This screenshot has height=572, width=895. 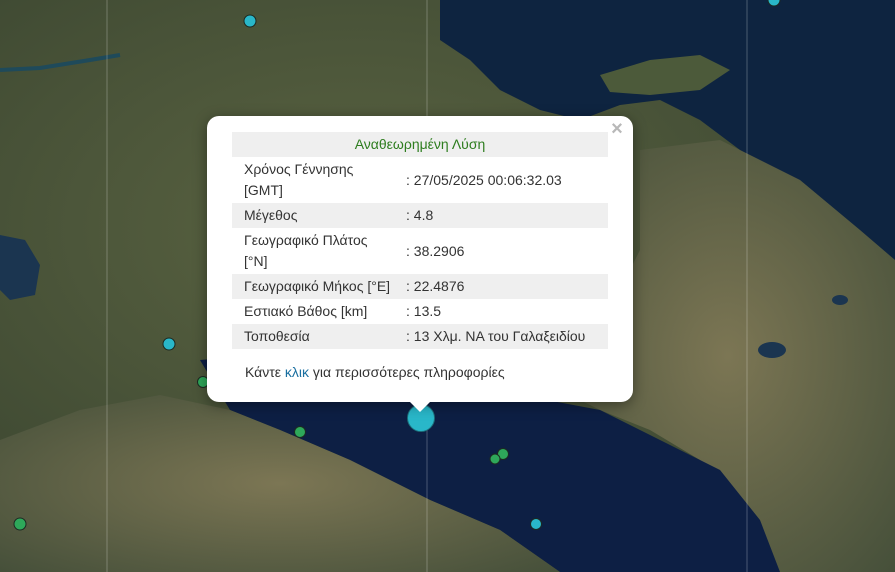 I want to click on magnitude-value: : 4.8, so click(x=507, y=215).